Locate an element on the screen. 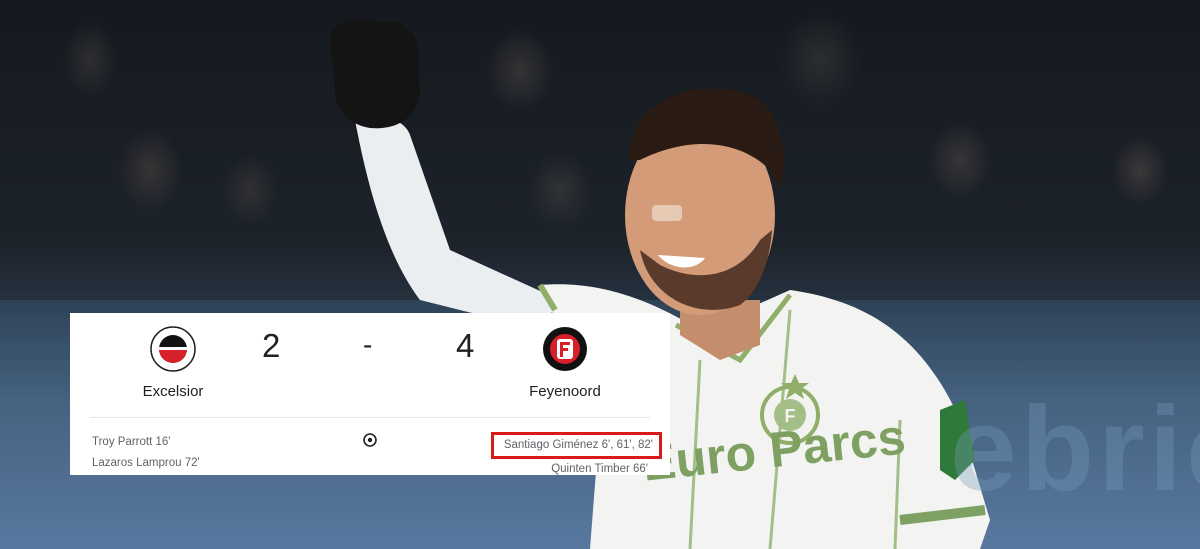 The height and width of the screenshot is (549, 1200). away-scorer: Quinten Timber 66' is located at coordinates (599, 469).